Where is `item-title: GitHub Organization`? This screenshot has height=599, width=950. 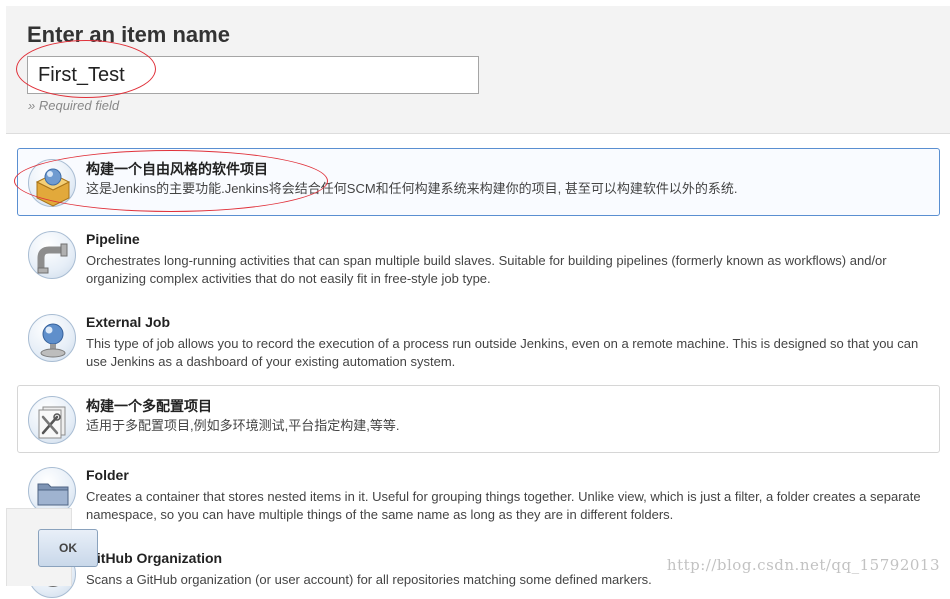
item-title: GitHub Organization is located at coordinates (154, 558).